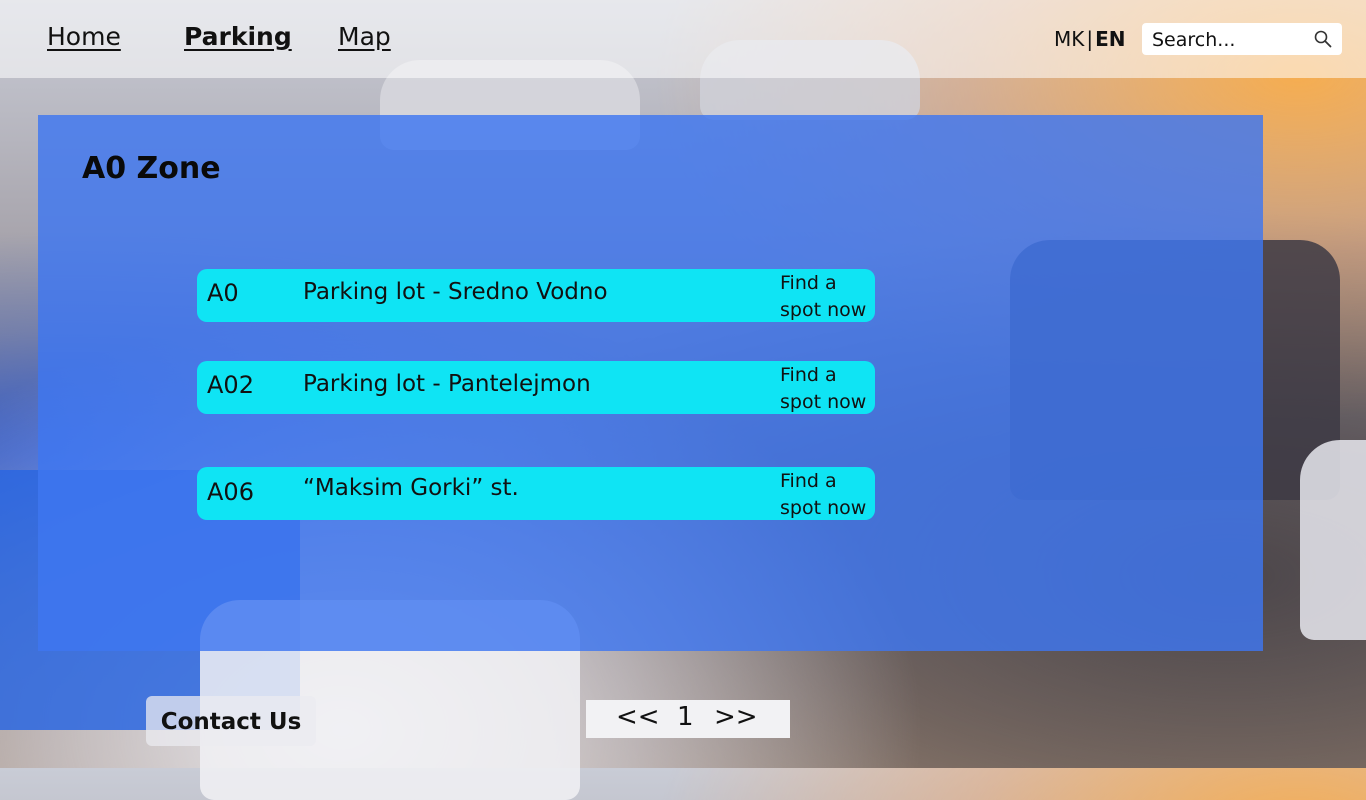 The height and width of the screenshot is (800, 1366). Describe the element at coordinates (455, 292) in the screenshot. I see `lot-name: Parking lot - Sredno Vodno` at that location.